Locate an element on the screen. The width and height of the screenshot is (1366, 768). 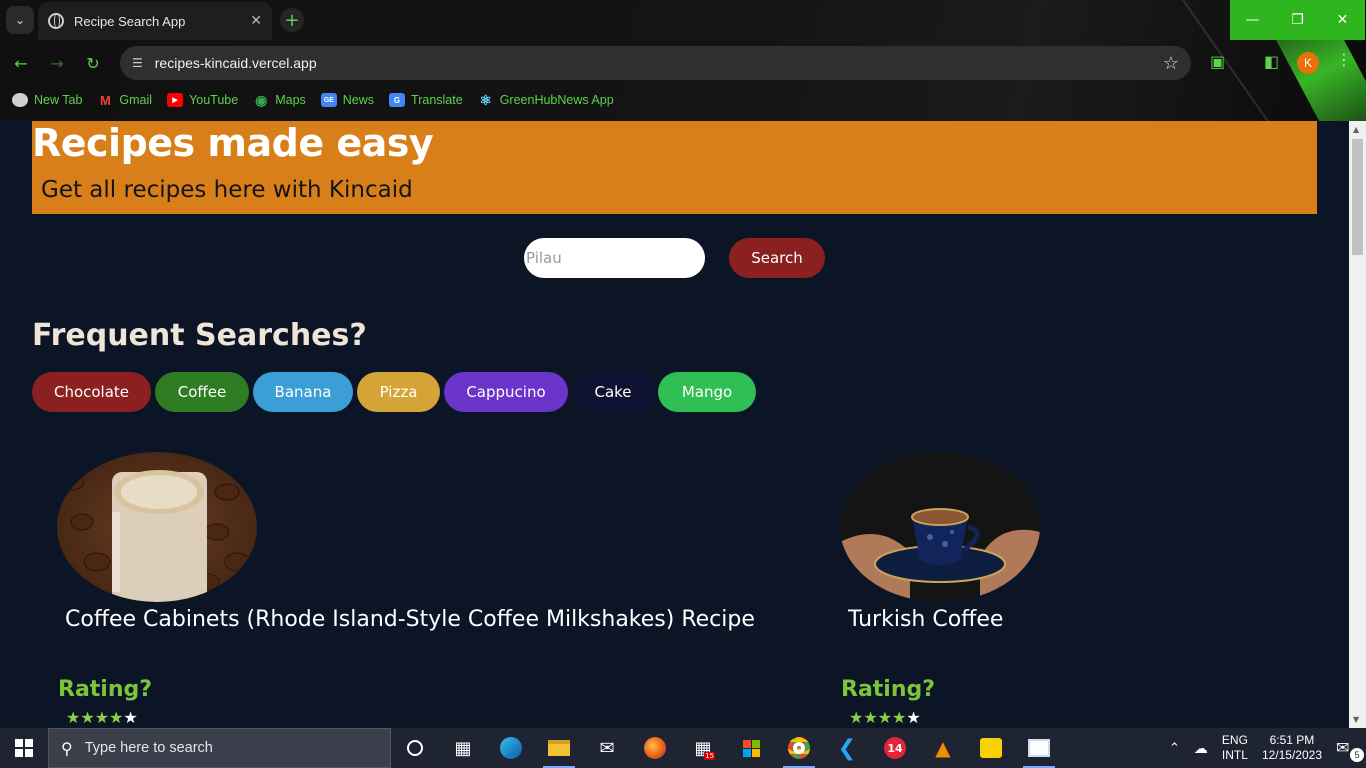
bookmark-youtube: ▶ YouTube is located at coordinates (202, 100).